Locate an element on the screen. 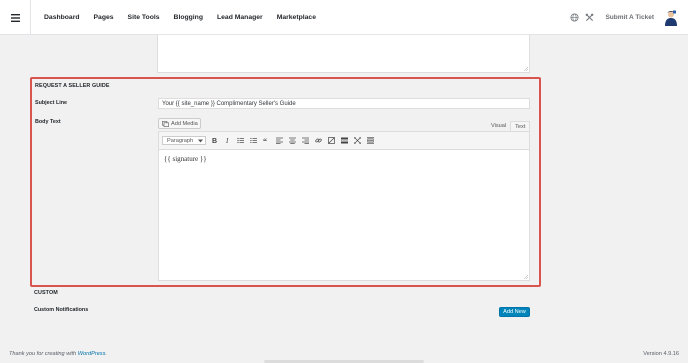 The height and width of the screenshot is (363, 688). version-text: Version 4.9.16 is located at coordinates (661, 354).